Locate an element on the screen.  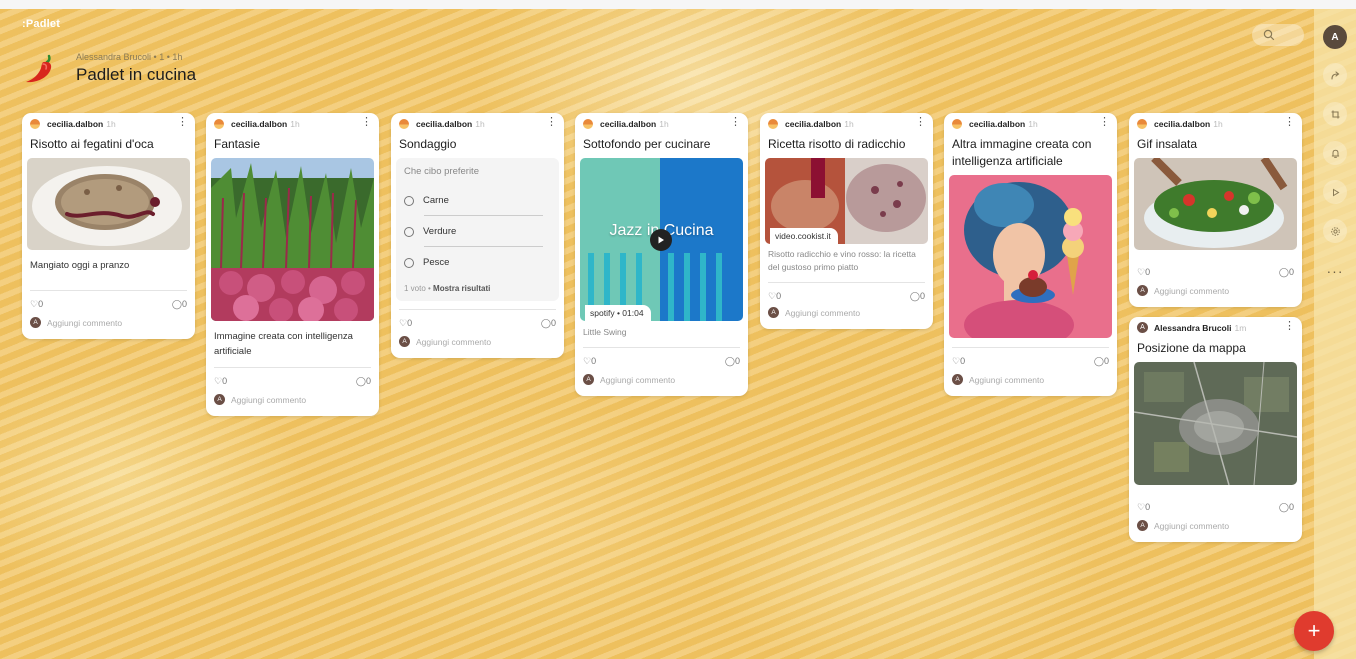
spotify-embed: Jazz in Cucina spotify • 01:04 is located at coordinates (661, 239).